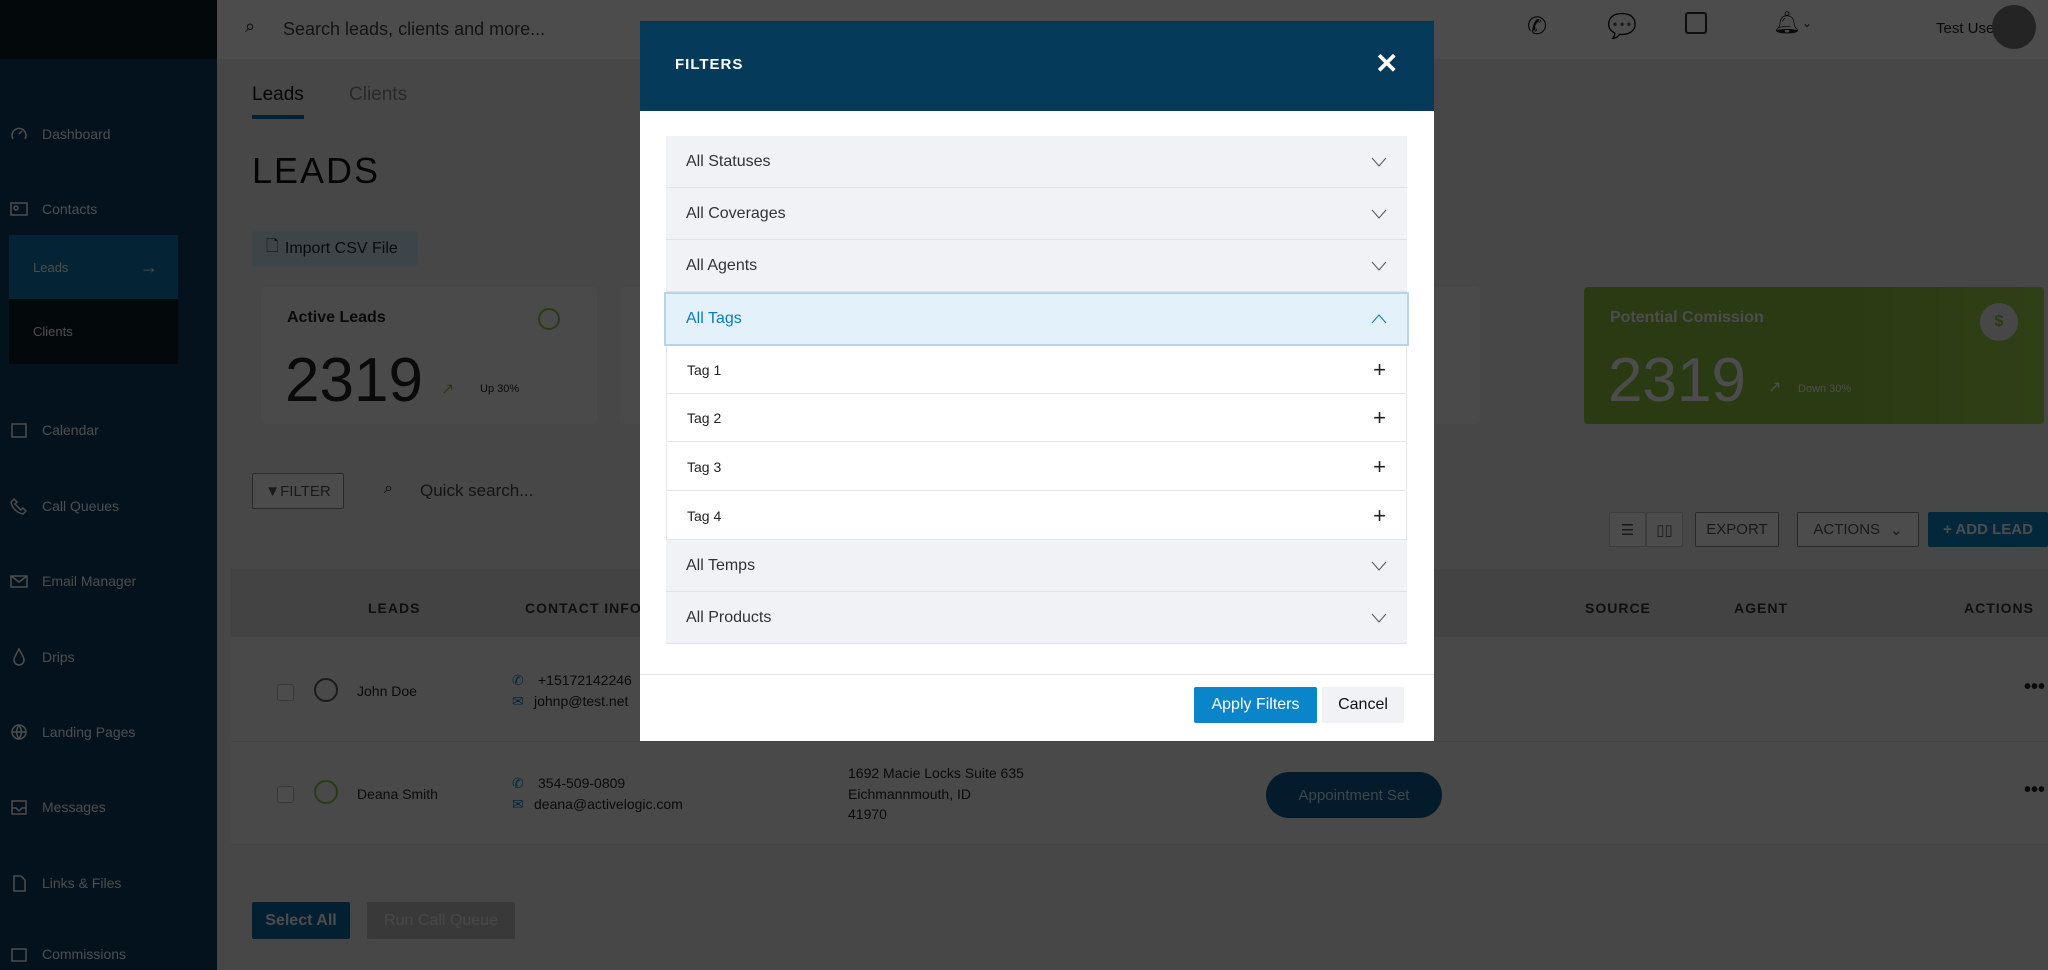  What do you see at coordinates (19, 955) in the screenshot?
I see `wallet-icon` at bounding box center [19, 955].